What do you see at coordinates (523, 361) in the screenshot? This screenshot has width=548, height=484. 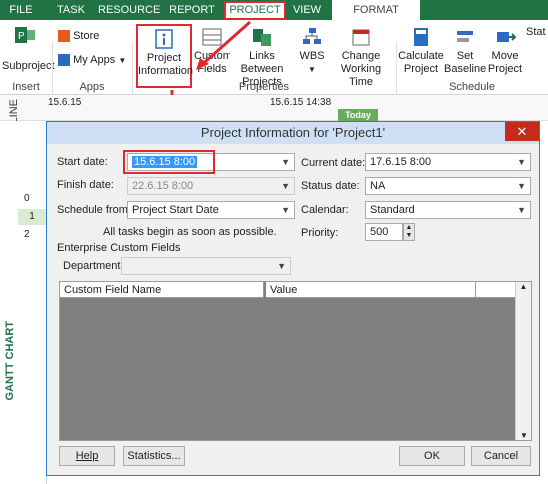 I see `grid-scrollbar: ▲ ▼` at bounding box center [523, 361].